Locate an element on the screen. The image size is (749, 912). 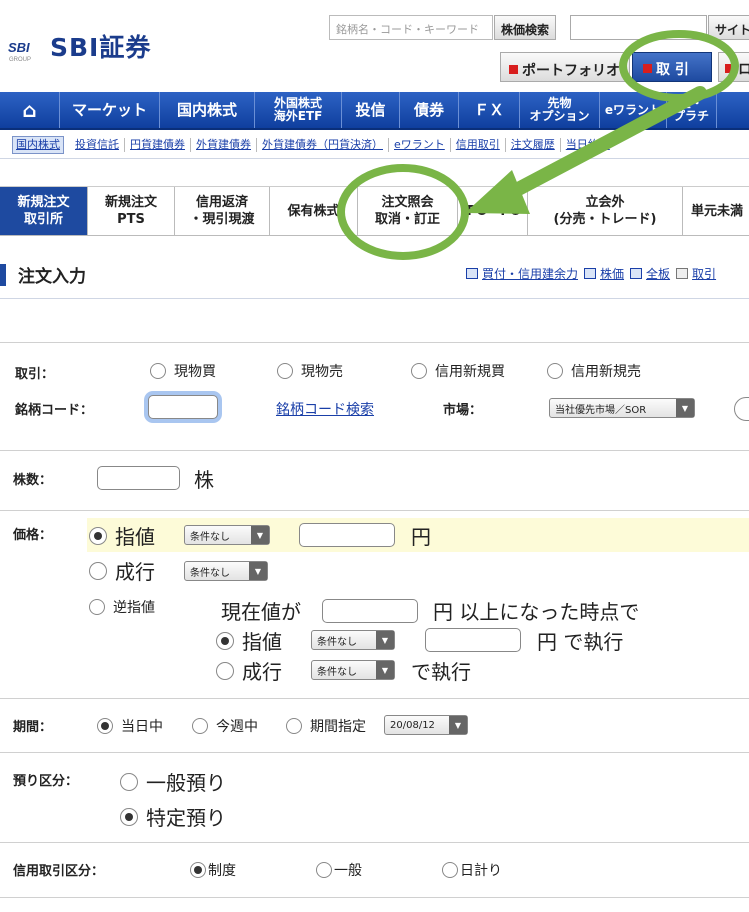
print-icon is located at coordinates (682, 273).